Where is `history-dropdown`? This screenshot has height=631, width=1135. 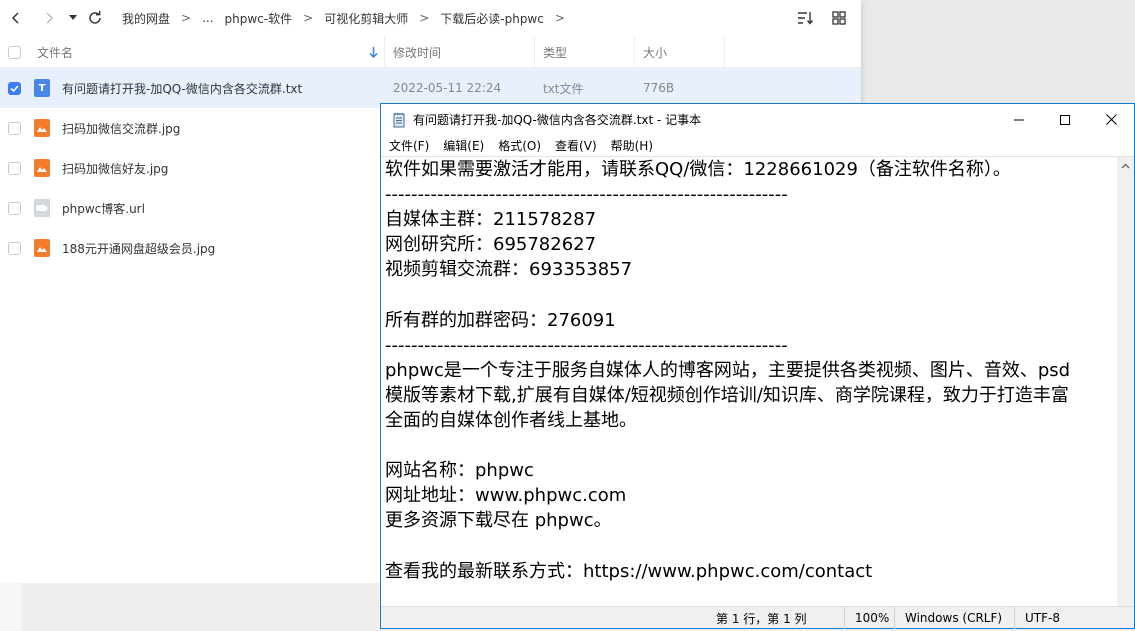 history-dropdown is located at coordinates (73, 18).